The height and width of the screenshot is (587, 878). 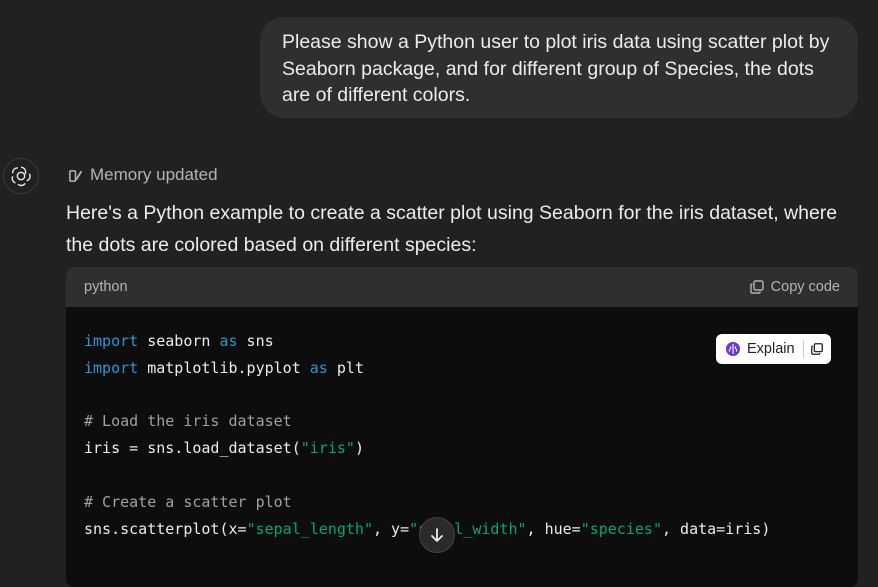 I want to click on explain-widget: Explain, so click(x=773, y=349).